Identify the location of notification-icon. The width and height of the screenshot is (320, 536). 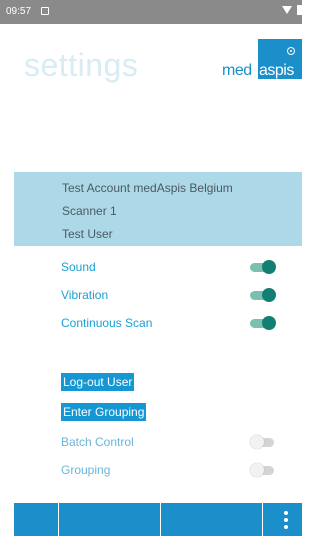
(45, 11).